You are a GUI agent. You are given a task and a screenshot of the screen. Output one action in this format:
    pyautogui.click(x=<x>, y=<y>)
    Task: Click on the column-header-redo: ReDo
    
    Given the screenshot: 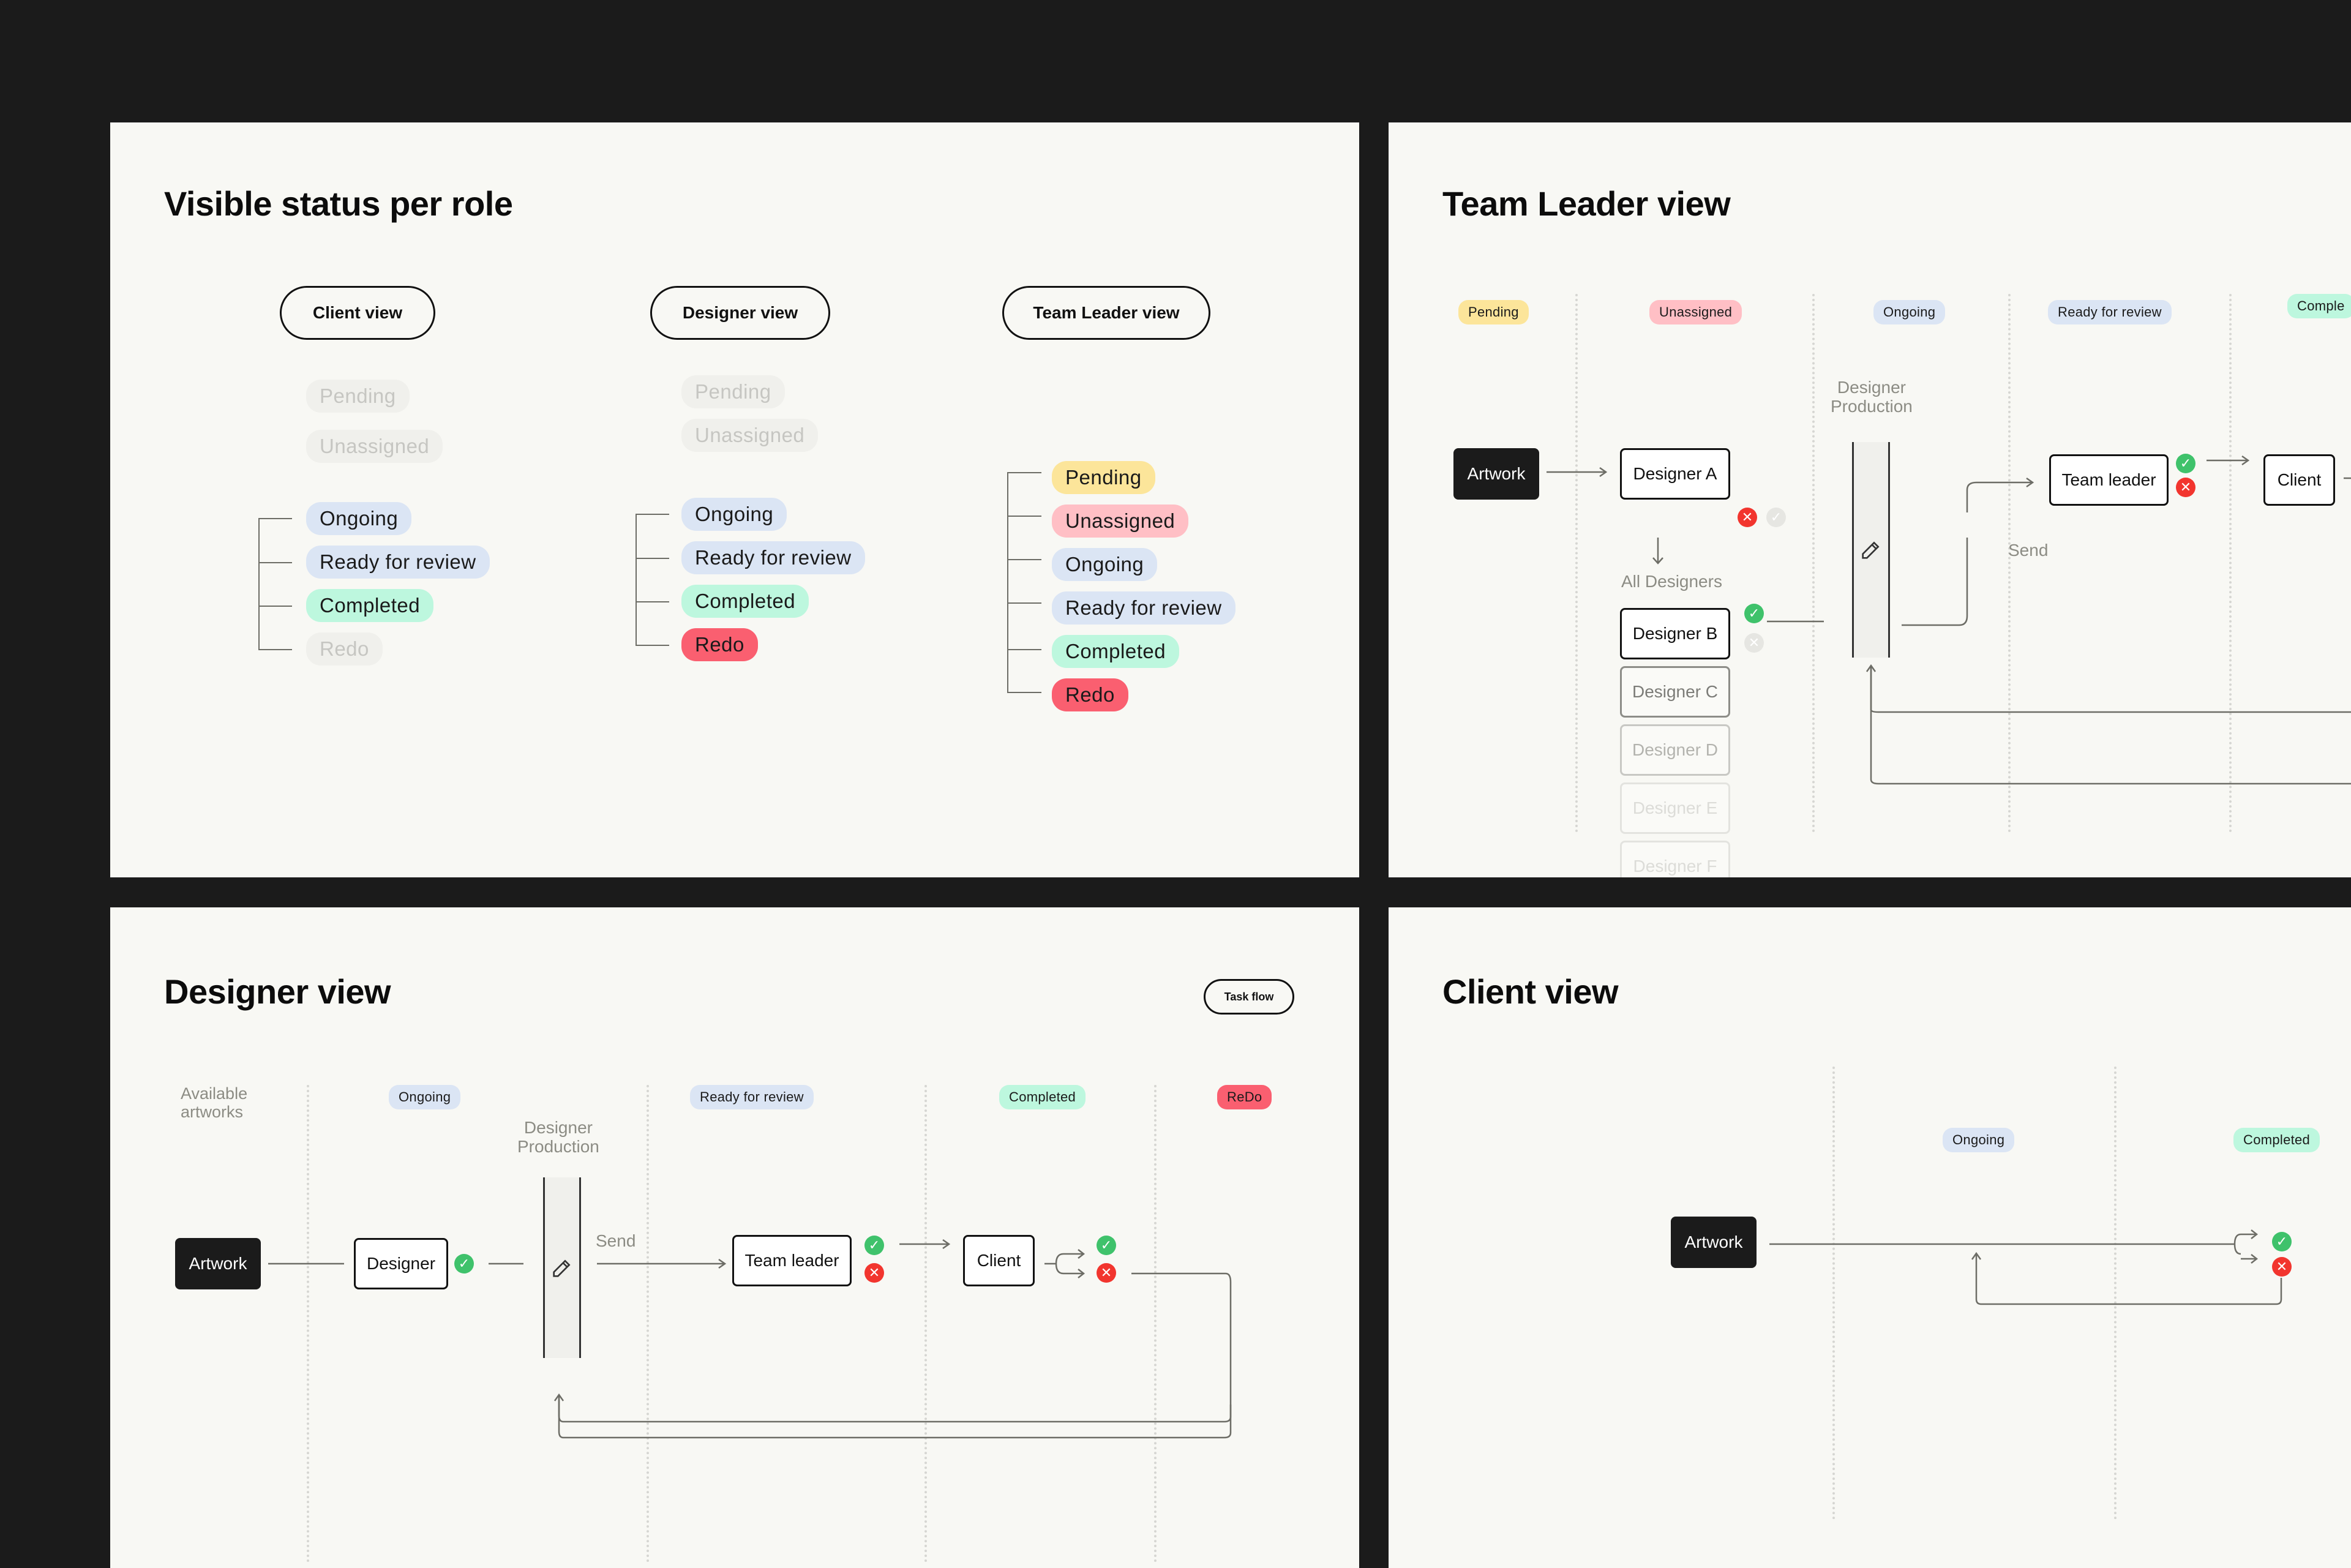 What is the action you would take?
    pyautogui.click(x=1244, y=1097)
    